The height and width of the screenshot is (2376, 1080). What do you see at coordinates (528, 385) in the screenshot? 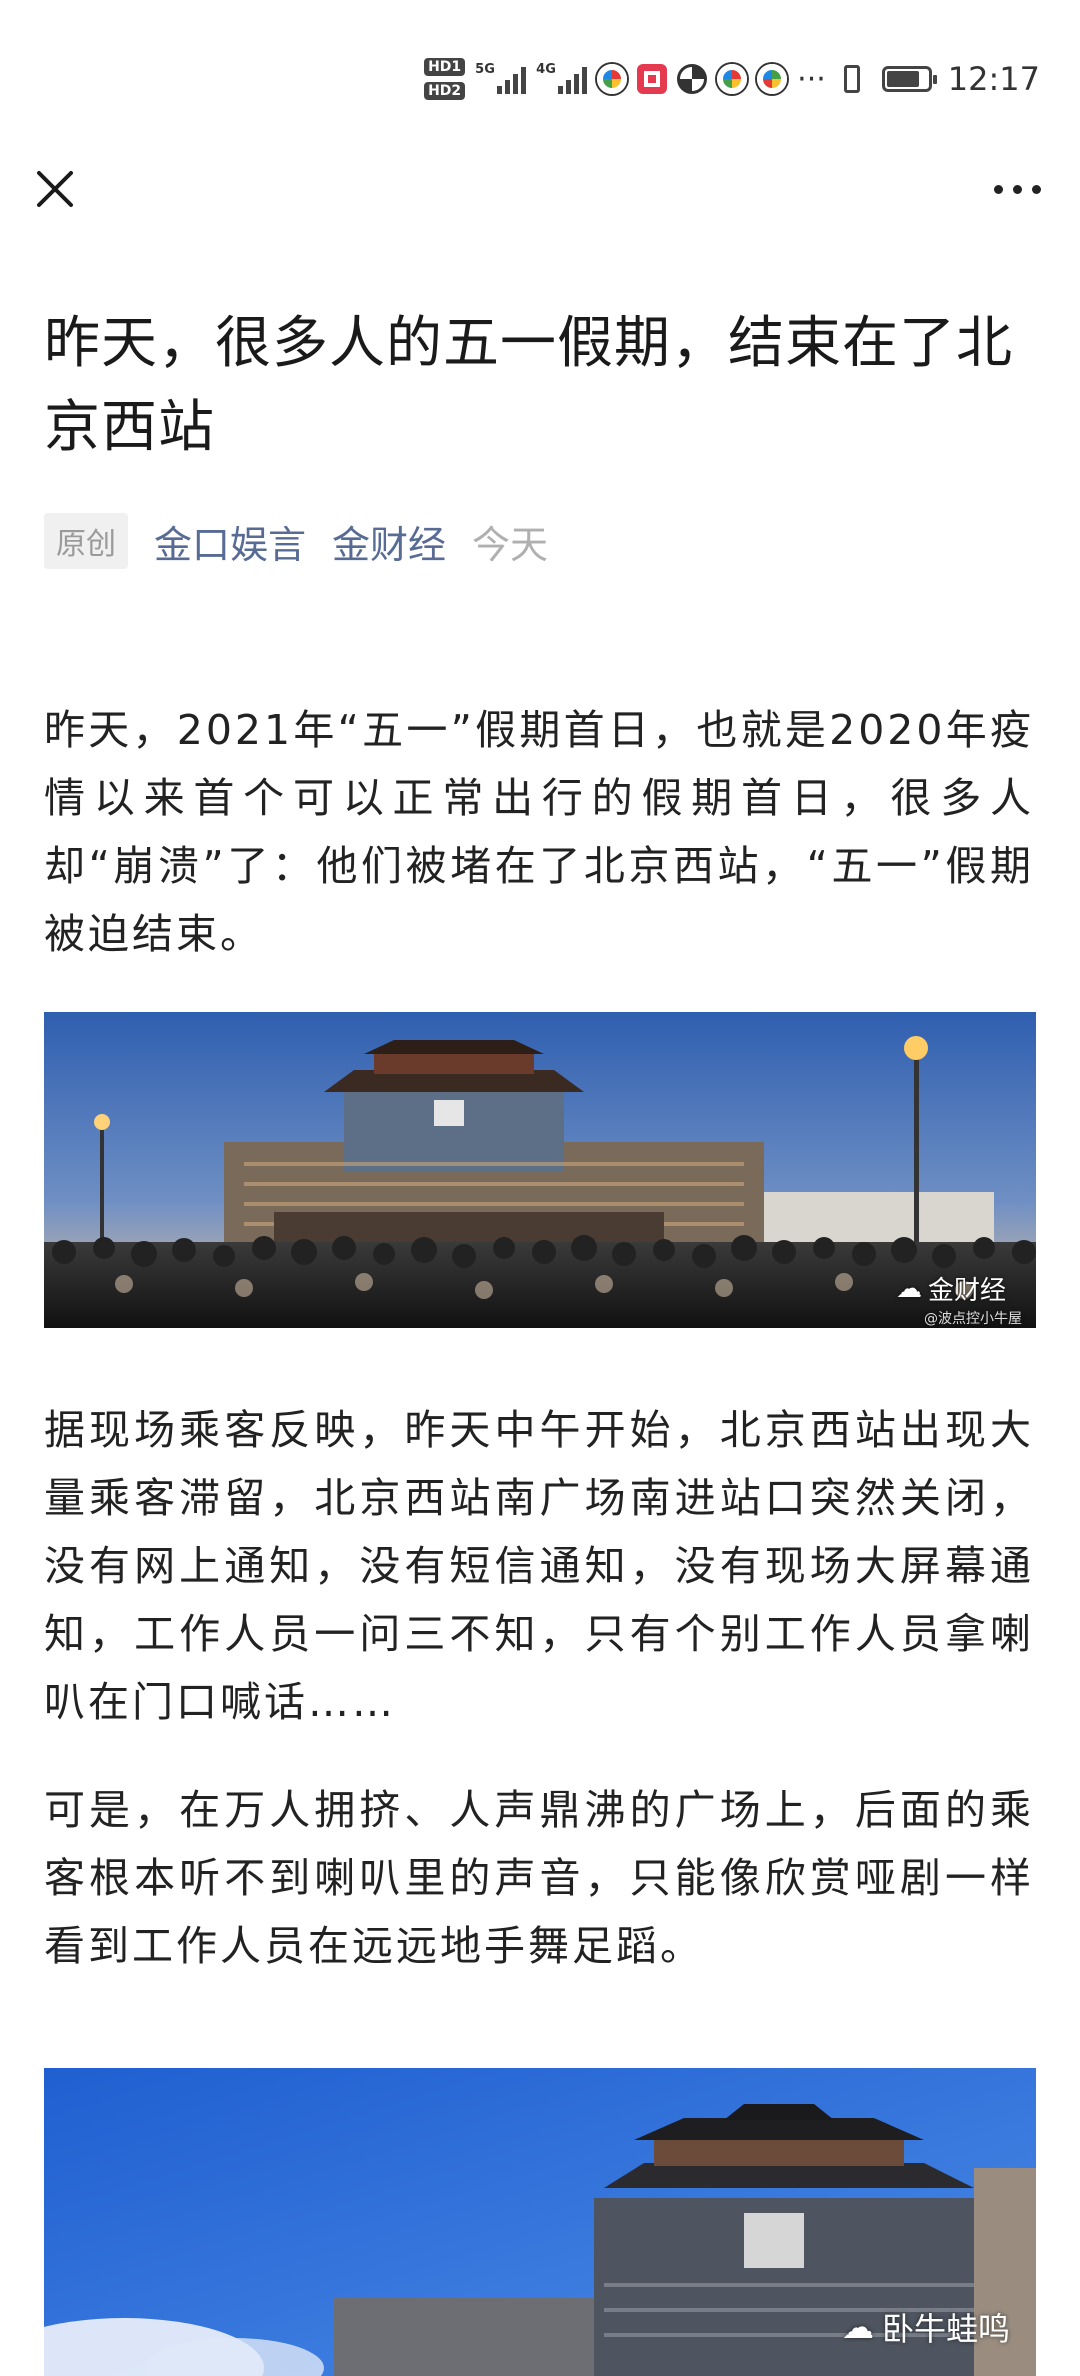
I see `article-title: 昨天，很多人的五一假期，结束在了北京西站` at bounding box center [528, 385].